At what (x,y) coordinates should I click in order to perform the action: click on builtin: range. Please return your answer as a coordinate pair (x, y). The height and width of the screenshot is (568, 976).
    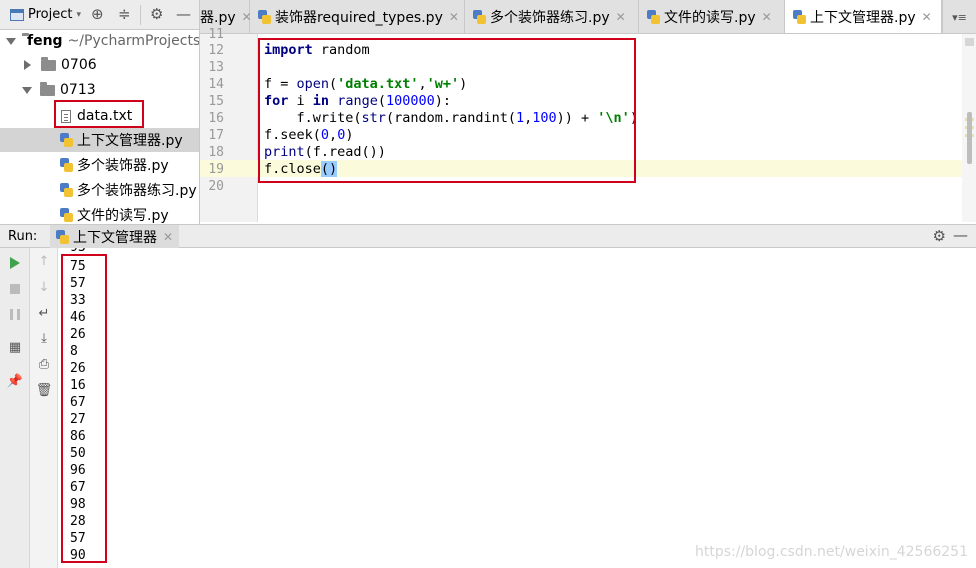
    Looking at the image, I should click on (357, 101).